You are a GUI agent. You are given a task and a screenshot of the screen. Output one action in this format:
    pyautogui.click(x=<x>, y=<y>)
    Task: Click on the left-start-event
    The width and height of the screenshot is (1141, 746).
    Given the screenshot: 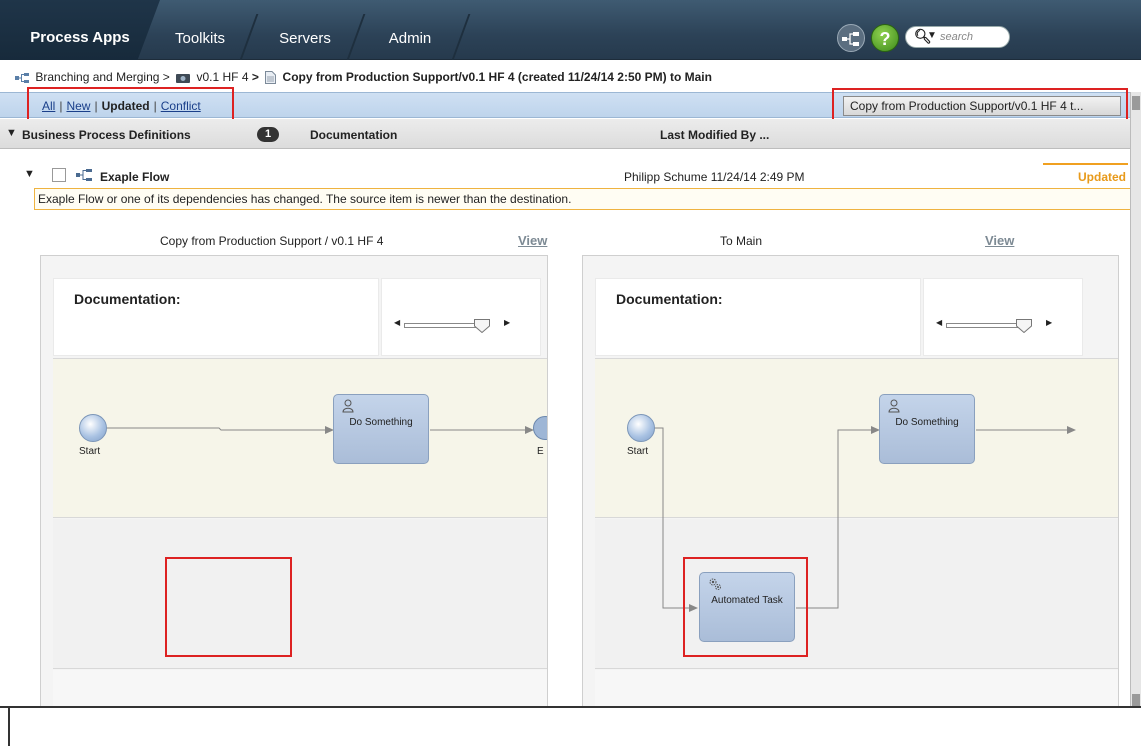 What is the action you would take?
    pyautogui.click(x=93, y=428)
    